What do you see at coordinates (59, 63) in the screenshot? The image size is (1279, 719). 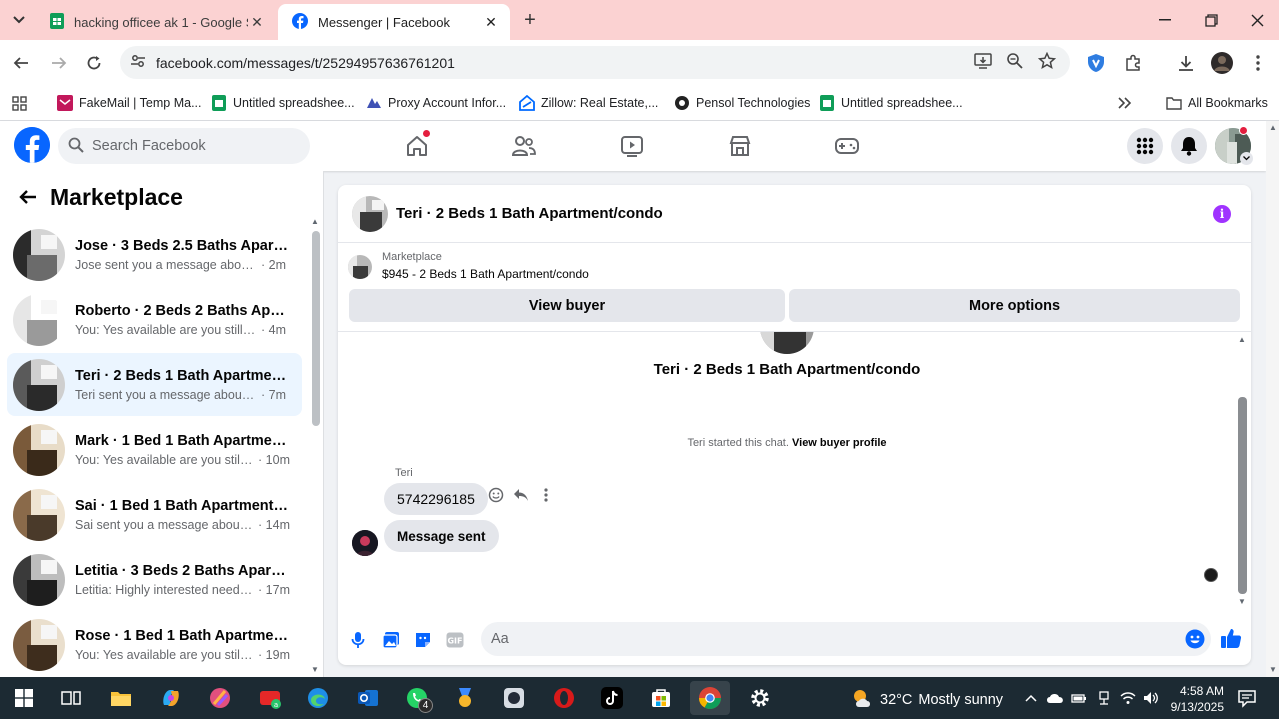 I see `forward-arrow-icon` at bounding box center [59, 63].